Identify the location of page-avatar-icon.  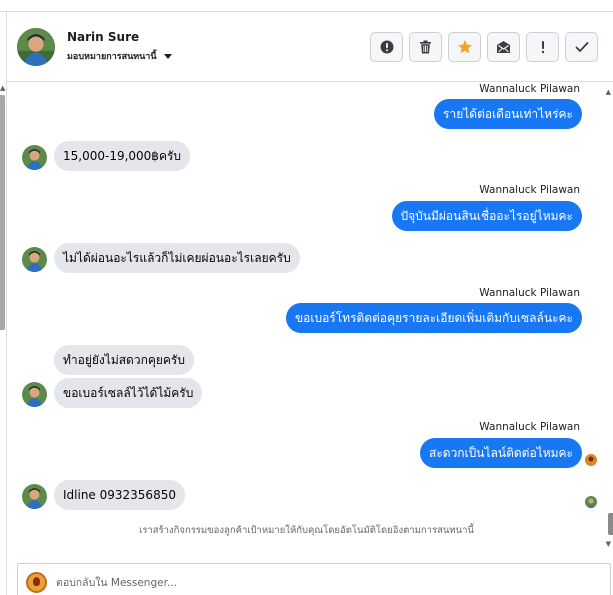
(36, 582).